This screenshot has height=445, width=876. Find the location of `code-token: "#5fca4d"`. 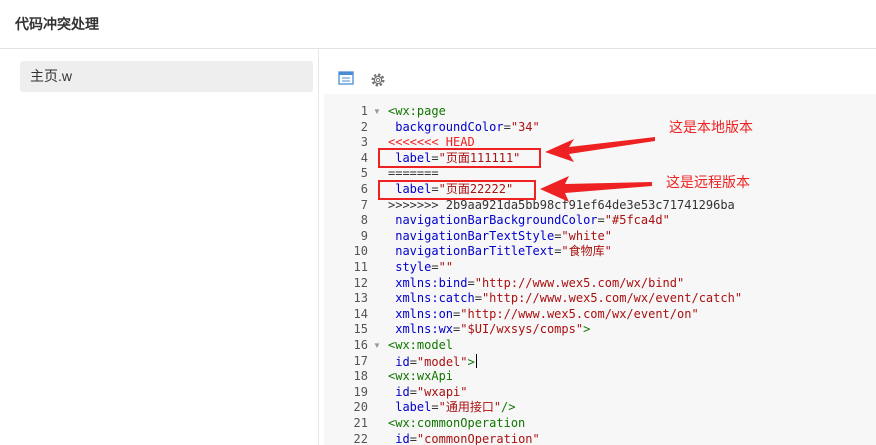

code-token: "#5fca4d" is located at coordinates (637, 220).